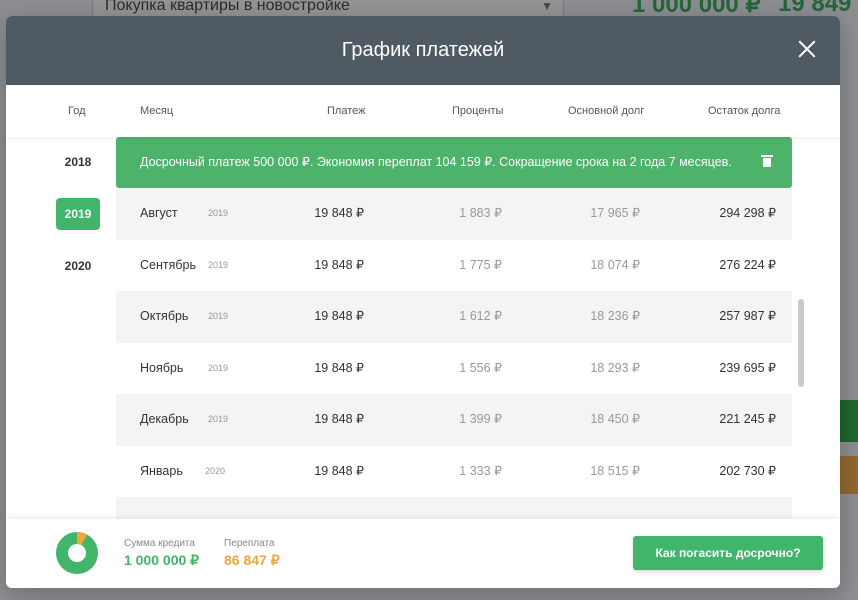 Image resolution: width=858 pixels, height=600 pixels. What do you see at coordinates (480, 368) in the screenshot?
I see `row-interest: 1 556 ₽` at bounding box center [480, 368].